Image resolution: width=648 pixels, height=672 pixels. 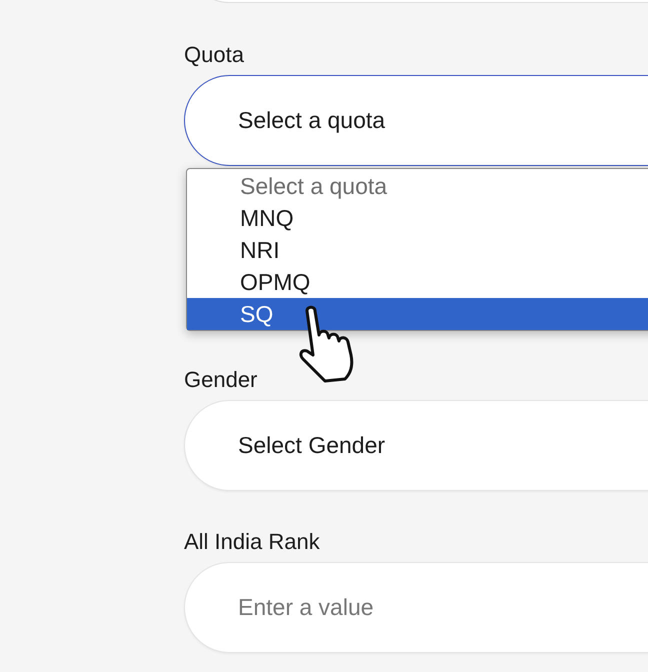 I want to click on dropdown-option: NRI, so click(x=417, y=250).